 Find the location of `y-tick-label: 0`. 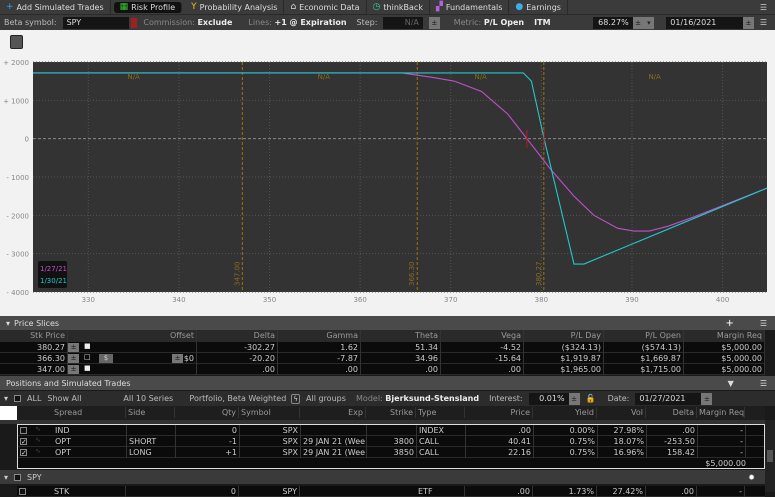

y-tick-label: 0 is located at coordinates (27, 140).